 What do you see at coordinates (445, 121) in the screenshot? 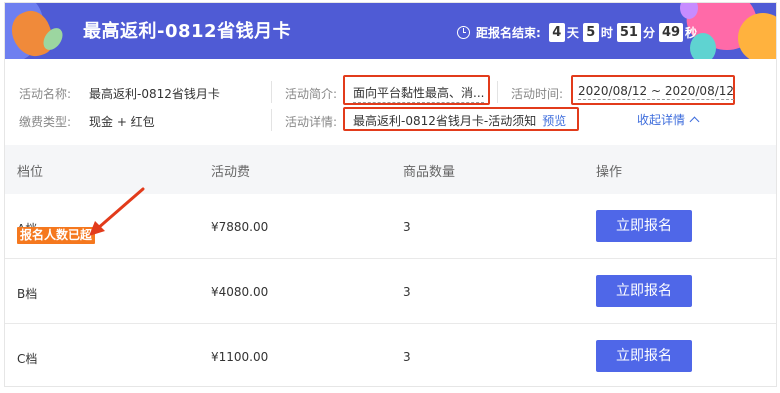
I see `activity-detail-text: 最高返利-0812省钱月卡-活动须知` at bounding box center [445, 121].